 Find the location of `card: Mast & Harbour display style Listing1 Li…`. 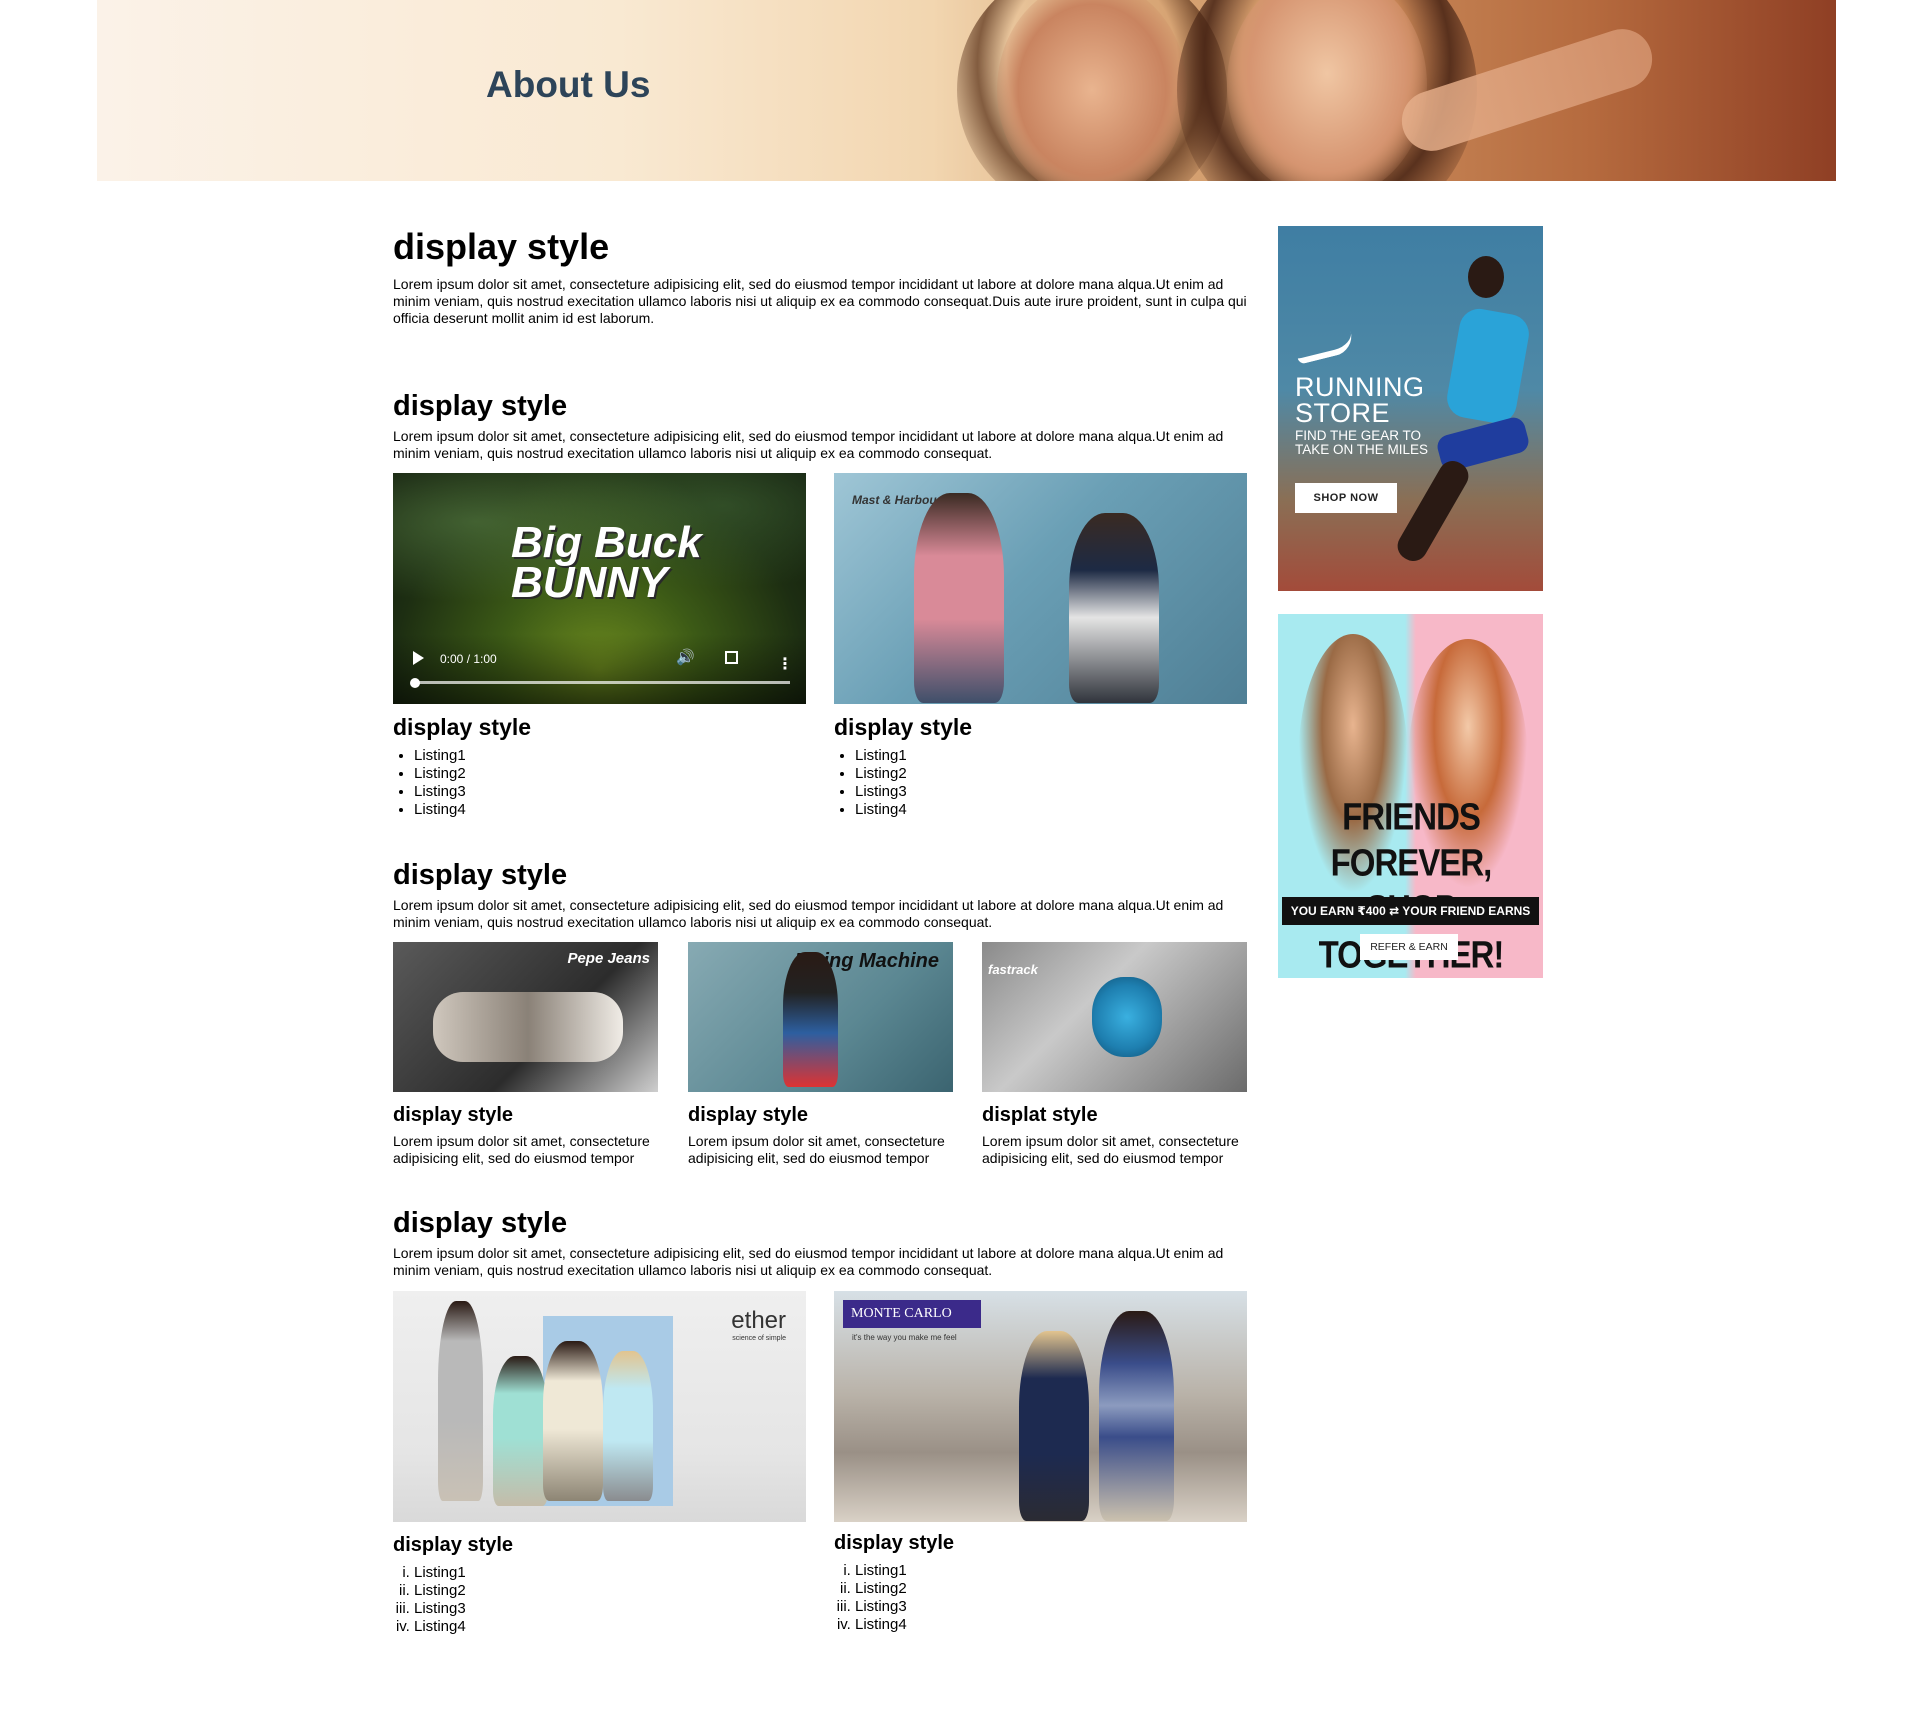

card: Mast & Harbour display style Listing1 Li… is located at coordinates (1040, 646).